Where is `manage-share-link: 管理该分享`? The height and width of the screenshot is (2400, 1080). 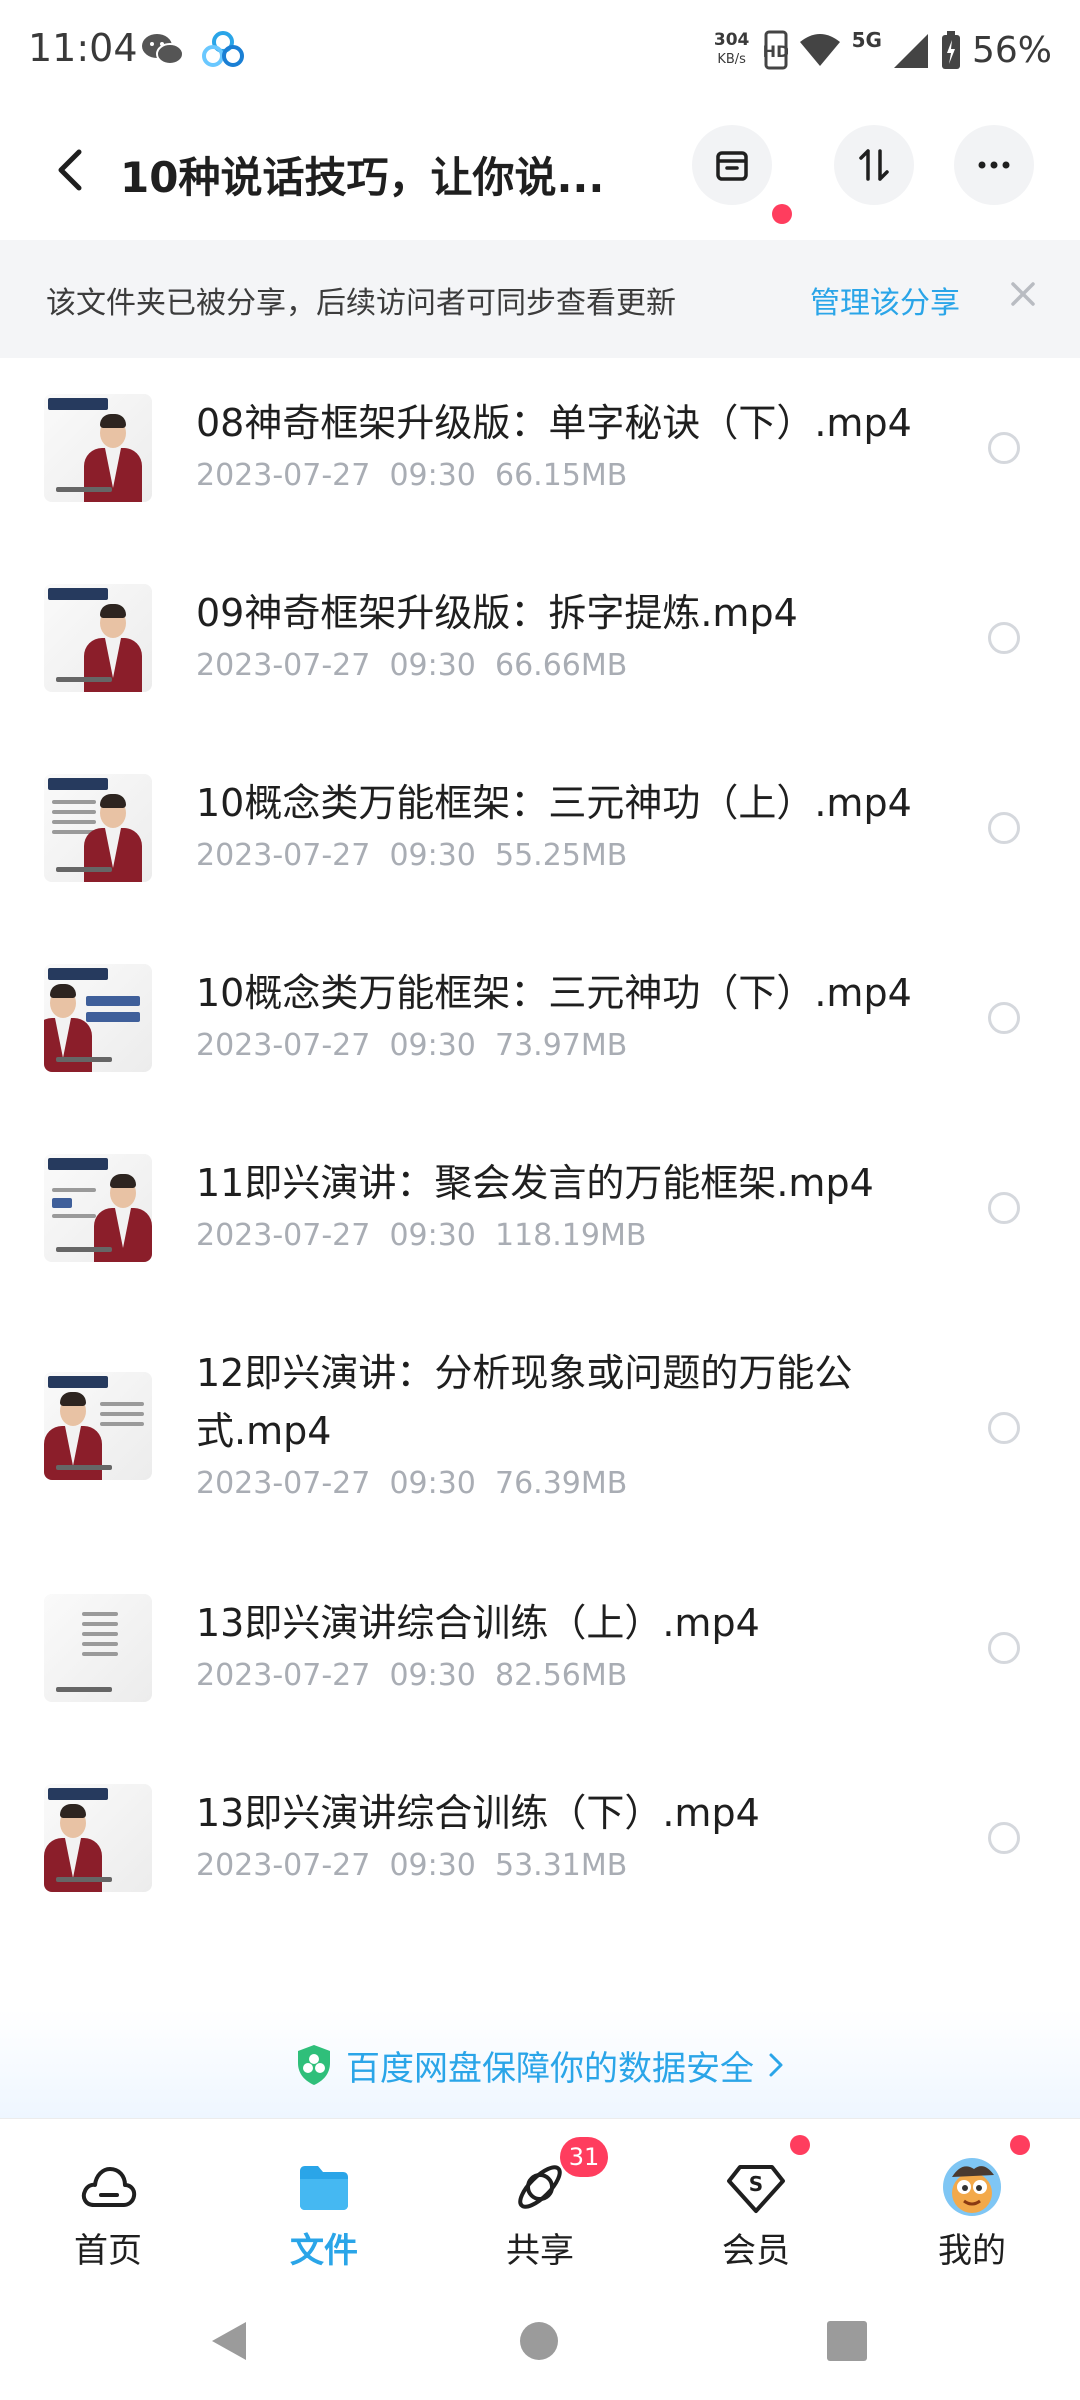 manage-share-link: 管理该分享 is located at coordinates (885, 300).